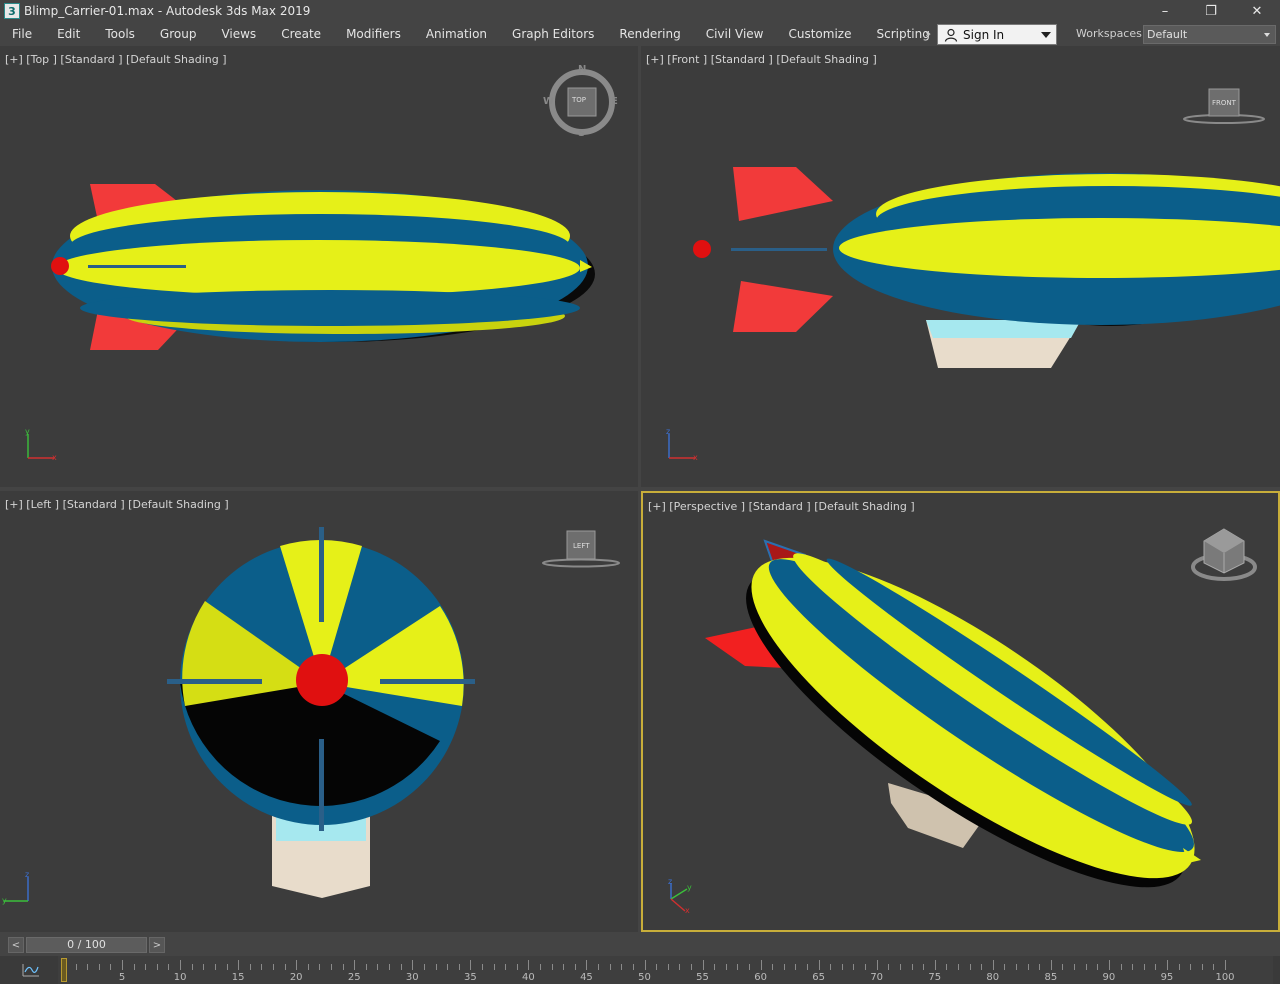 The width and height of the screenshot is (1280, 984). I want to click on restore-button: ❐, so click(1211, 11).